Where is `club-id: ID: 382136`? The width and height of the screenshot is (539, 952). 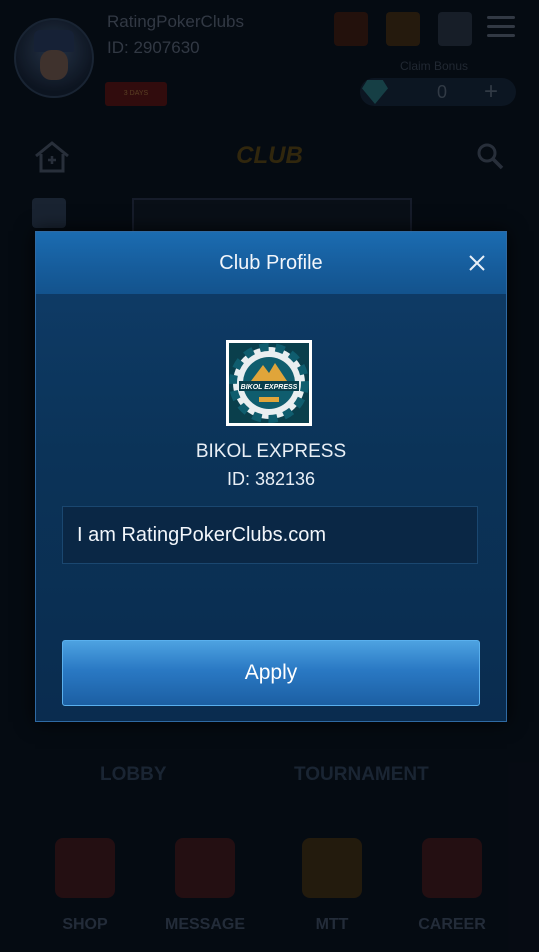 club-id: ID: 382136 is located at coordinates (271, 479).